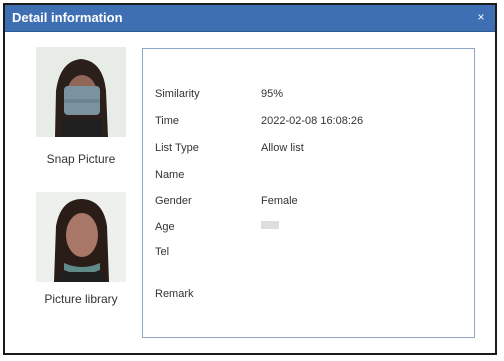 The width and height of the screenshot is (504, 361). Describe the element at coordinates (67, 17) in the screenshot. I see `dialog-title: Detail information` at that location.